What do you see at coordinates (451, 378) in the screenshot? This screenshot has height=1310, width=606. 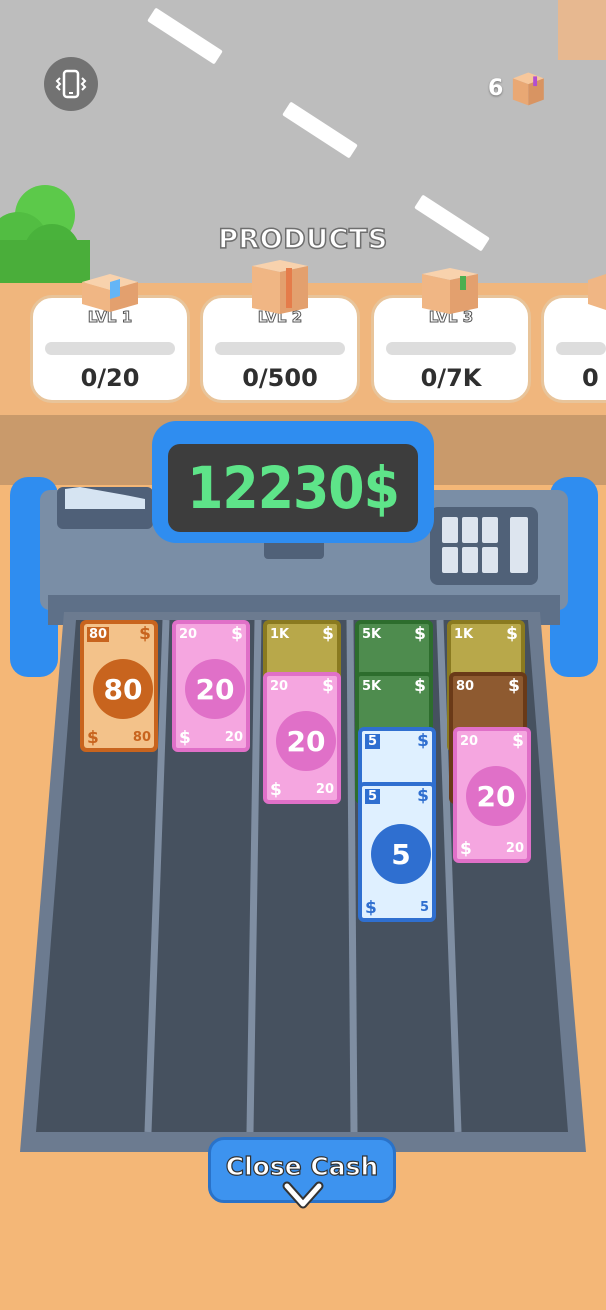 I see `product-progress-value: 0/7K` at bounding box center [451, 378].